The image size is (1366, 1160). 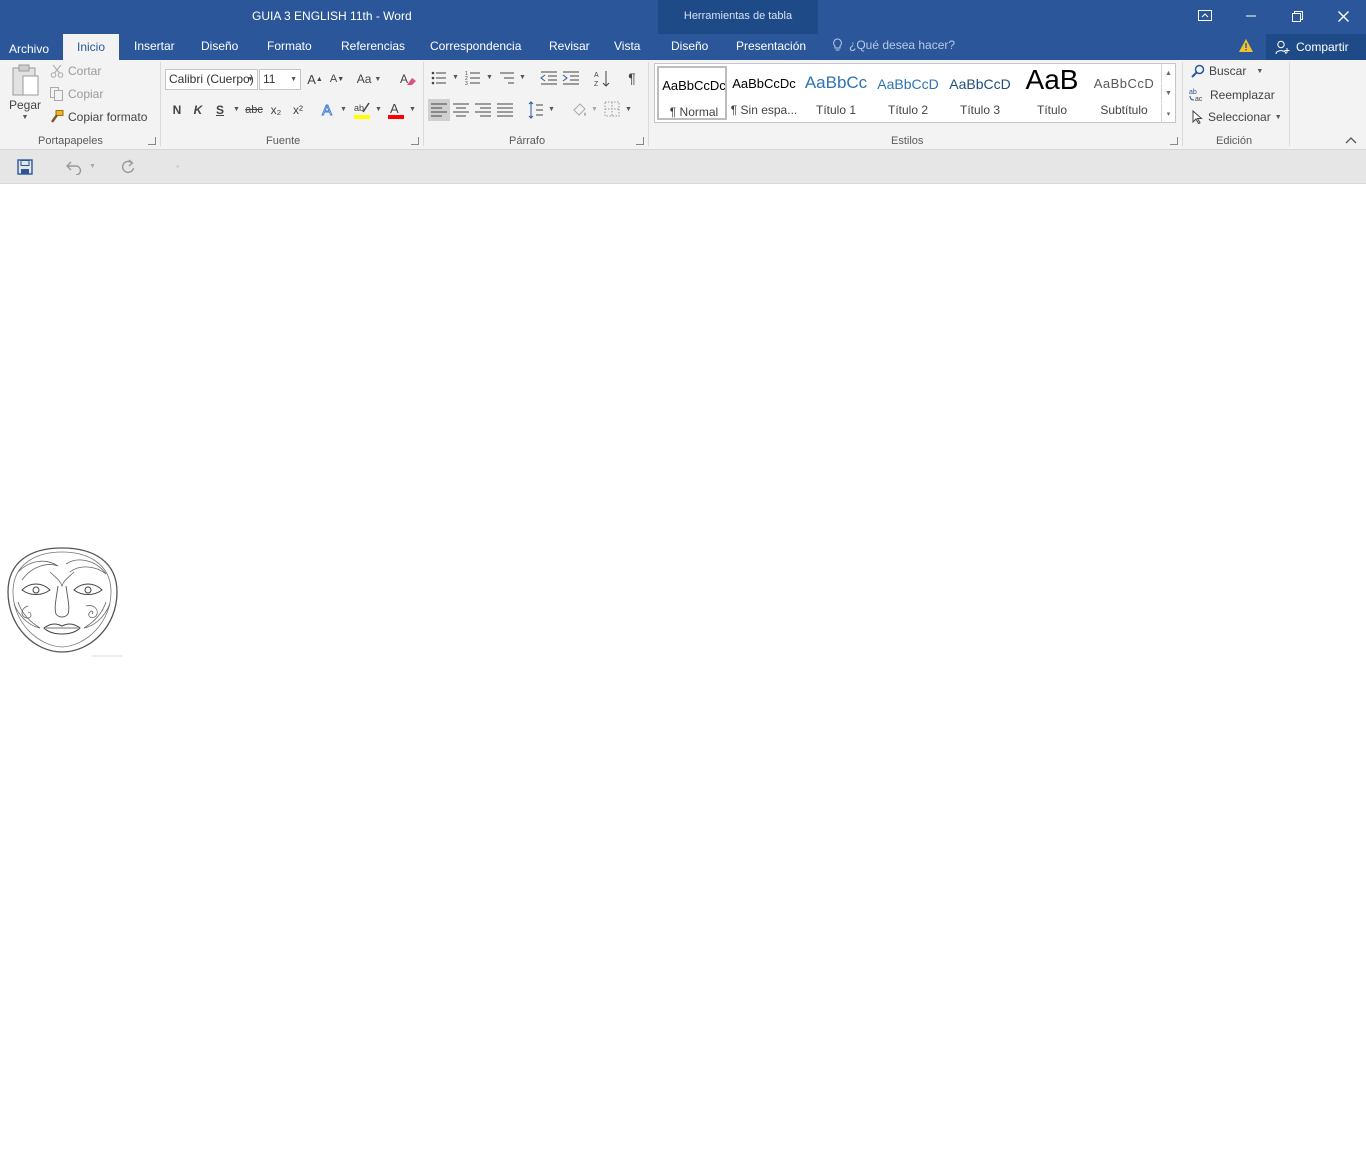 I want to click on line-spacing-dropdown-icon: ▼, so click(x=551, y=109).